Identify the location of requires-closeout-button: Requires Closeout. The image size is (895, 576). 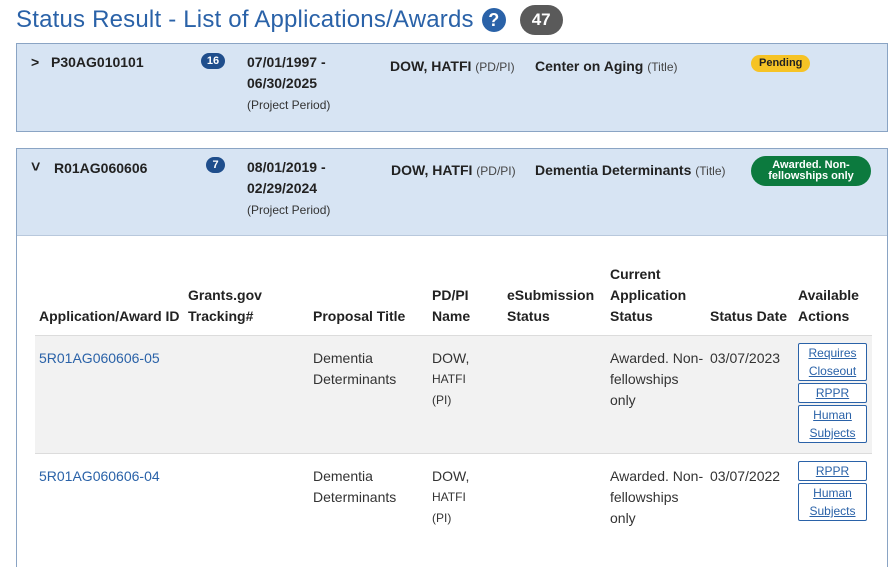
(832, 362).